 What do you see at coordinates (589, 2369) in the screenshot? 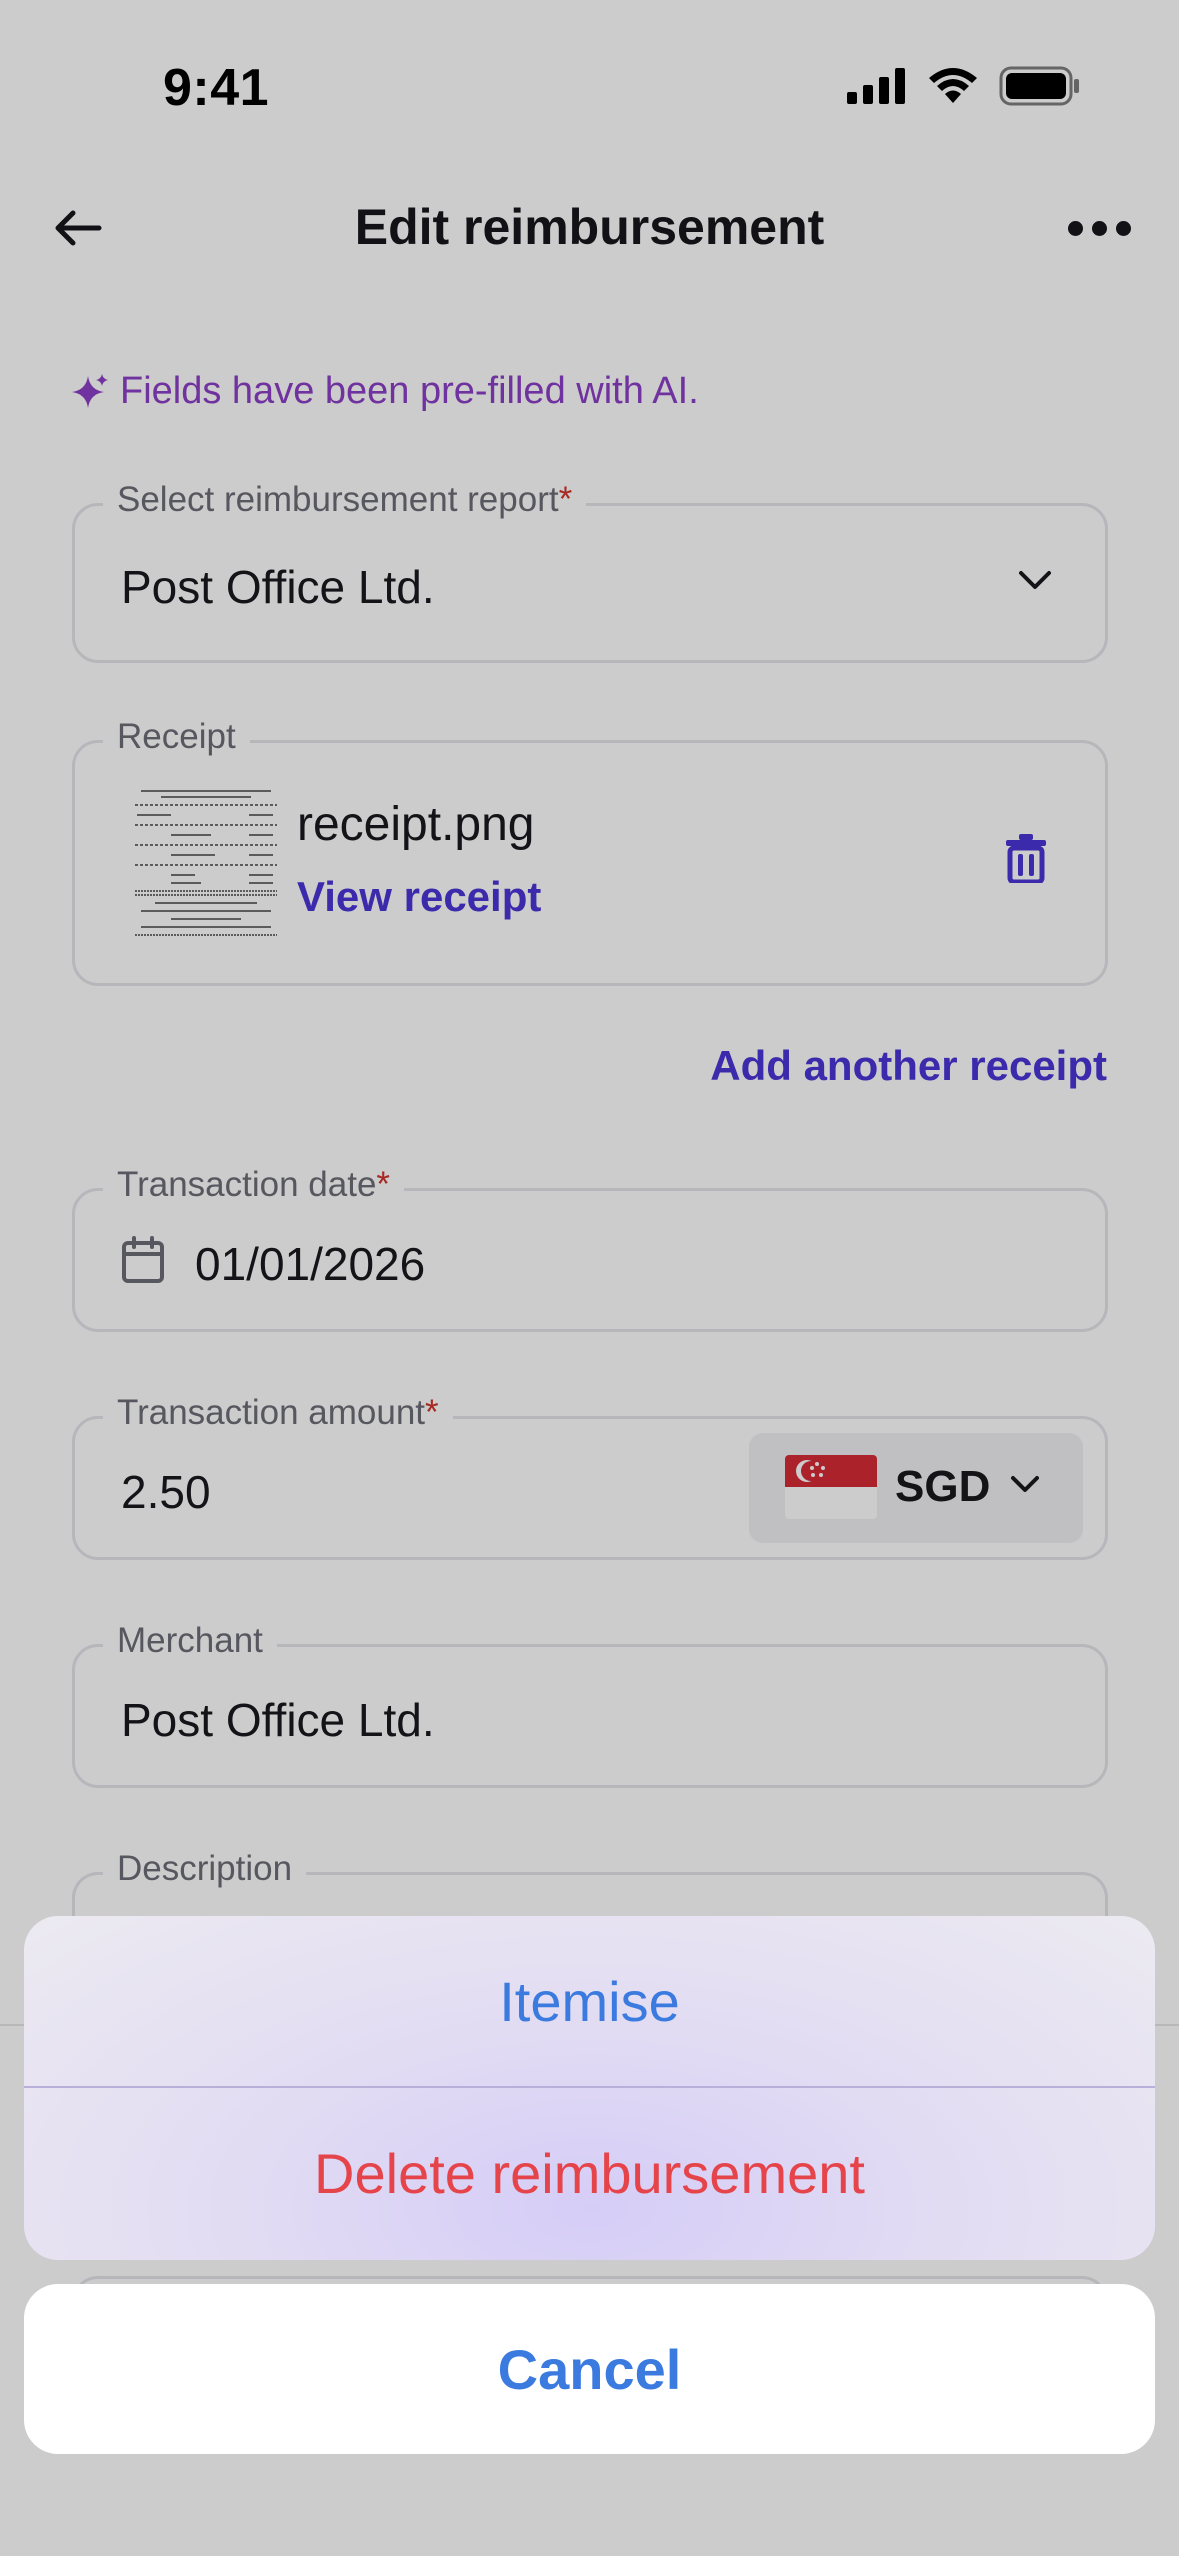
I see `cancel-button: Cancel` at bounding box center [589, 2369].